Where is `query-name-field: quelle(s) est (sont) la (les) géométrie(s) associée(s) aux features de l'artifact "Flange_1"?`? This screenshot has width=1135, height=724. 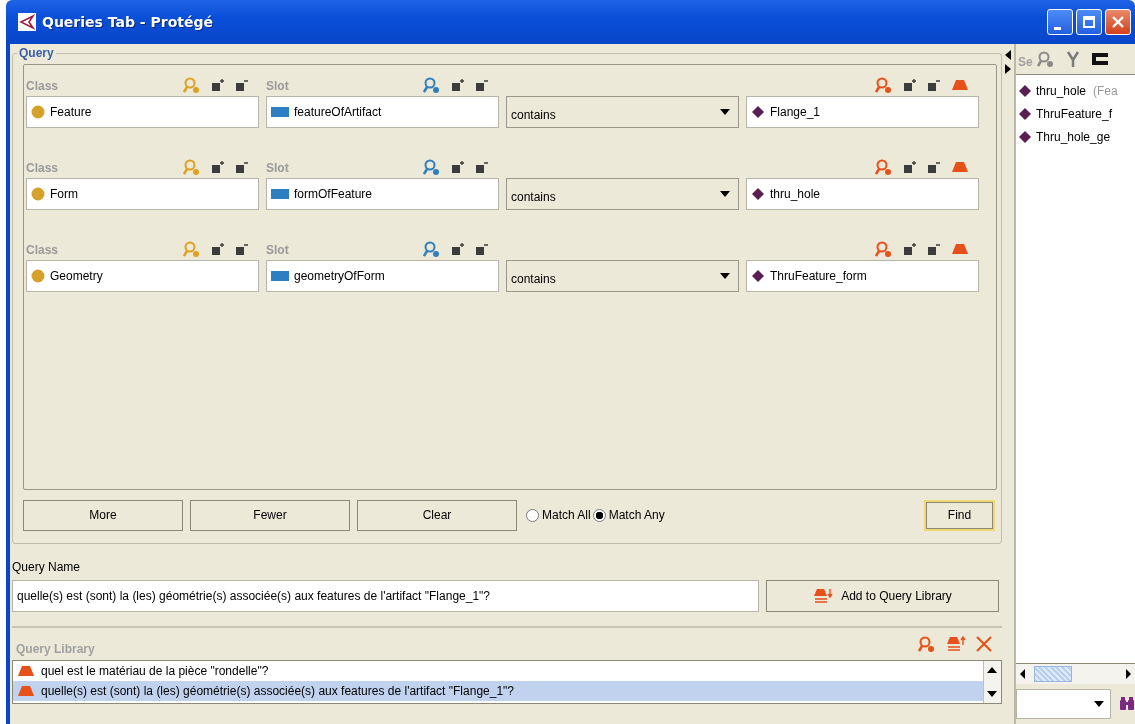
query-name-field: quelle(s) est (sont) la (les) géométrie(s) associée(s) aux features de l'artifact "Flange_1"? is located at coordinates (385, 596).